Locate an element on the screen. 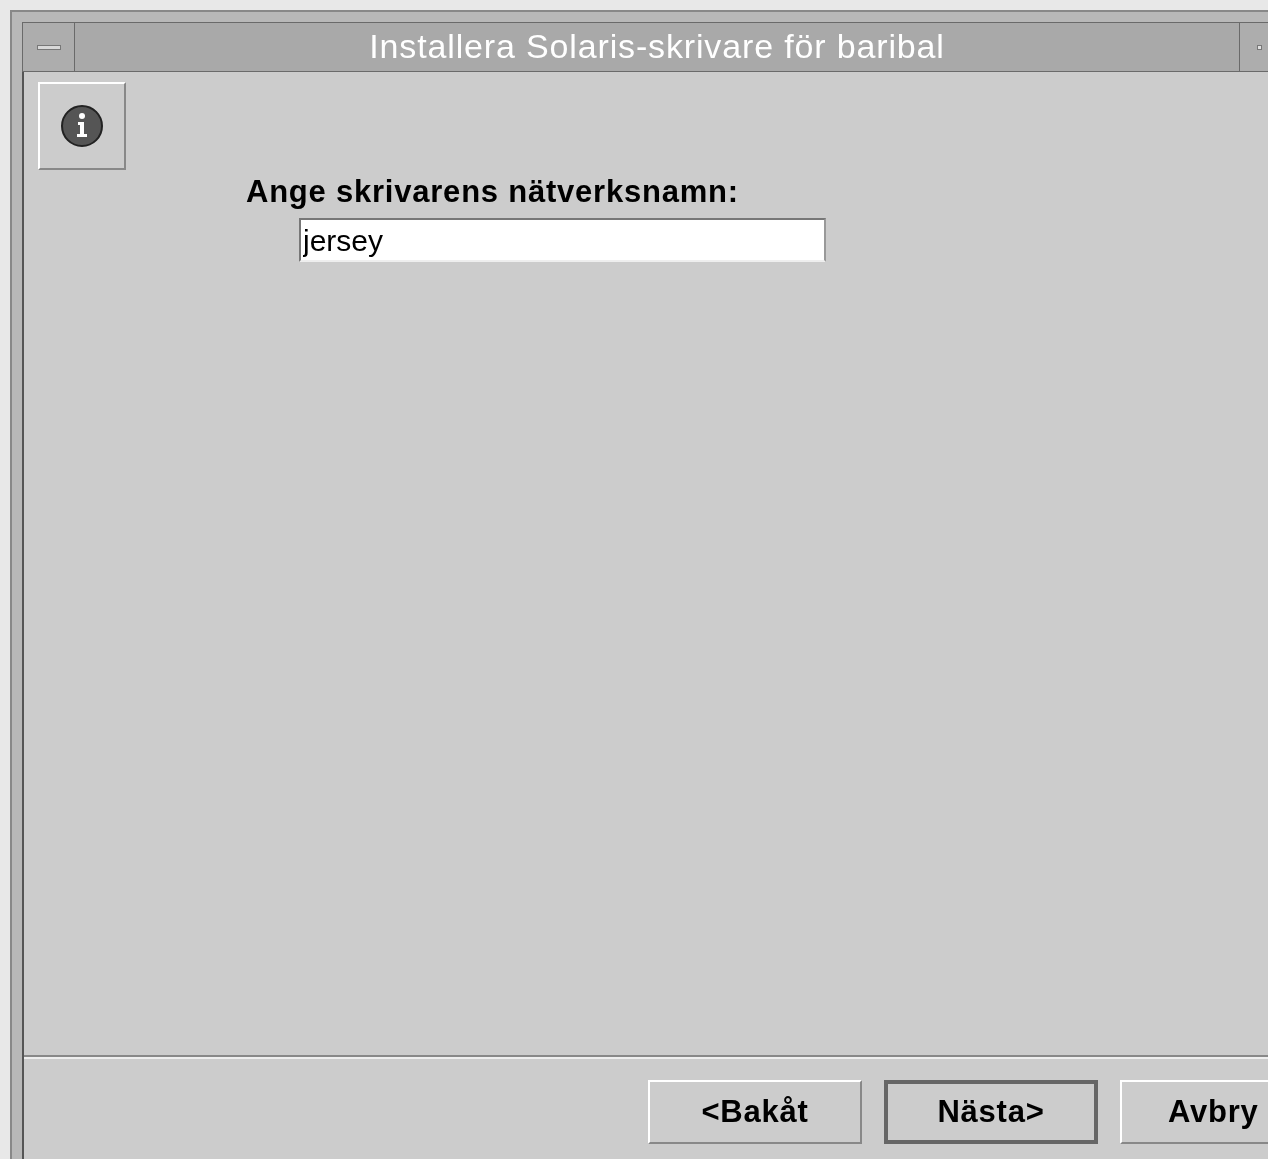  minus-icon is located at coordinates (48, 47).